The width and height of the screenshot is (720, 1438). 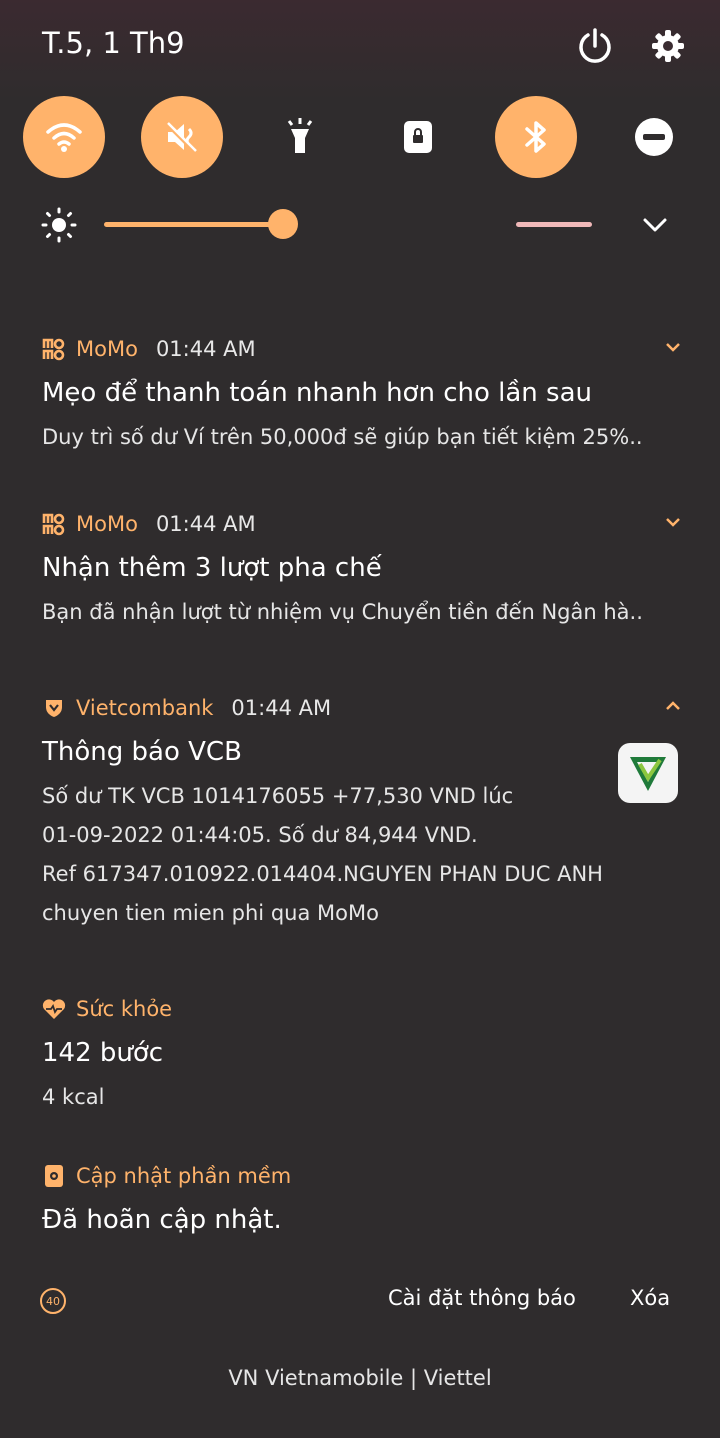 What do you see at coordinates (162, 1220) in the screenshot?
I see `notification-title: Đã hoãn cập nhật.` at bounding box center [162, 1220].